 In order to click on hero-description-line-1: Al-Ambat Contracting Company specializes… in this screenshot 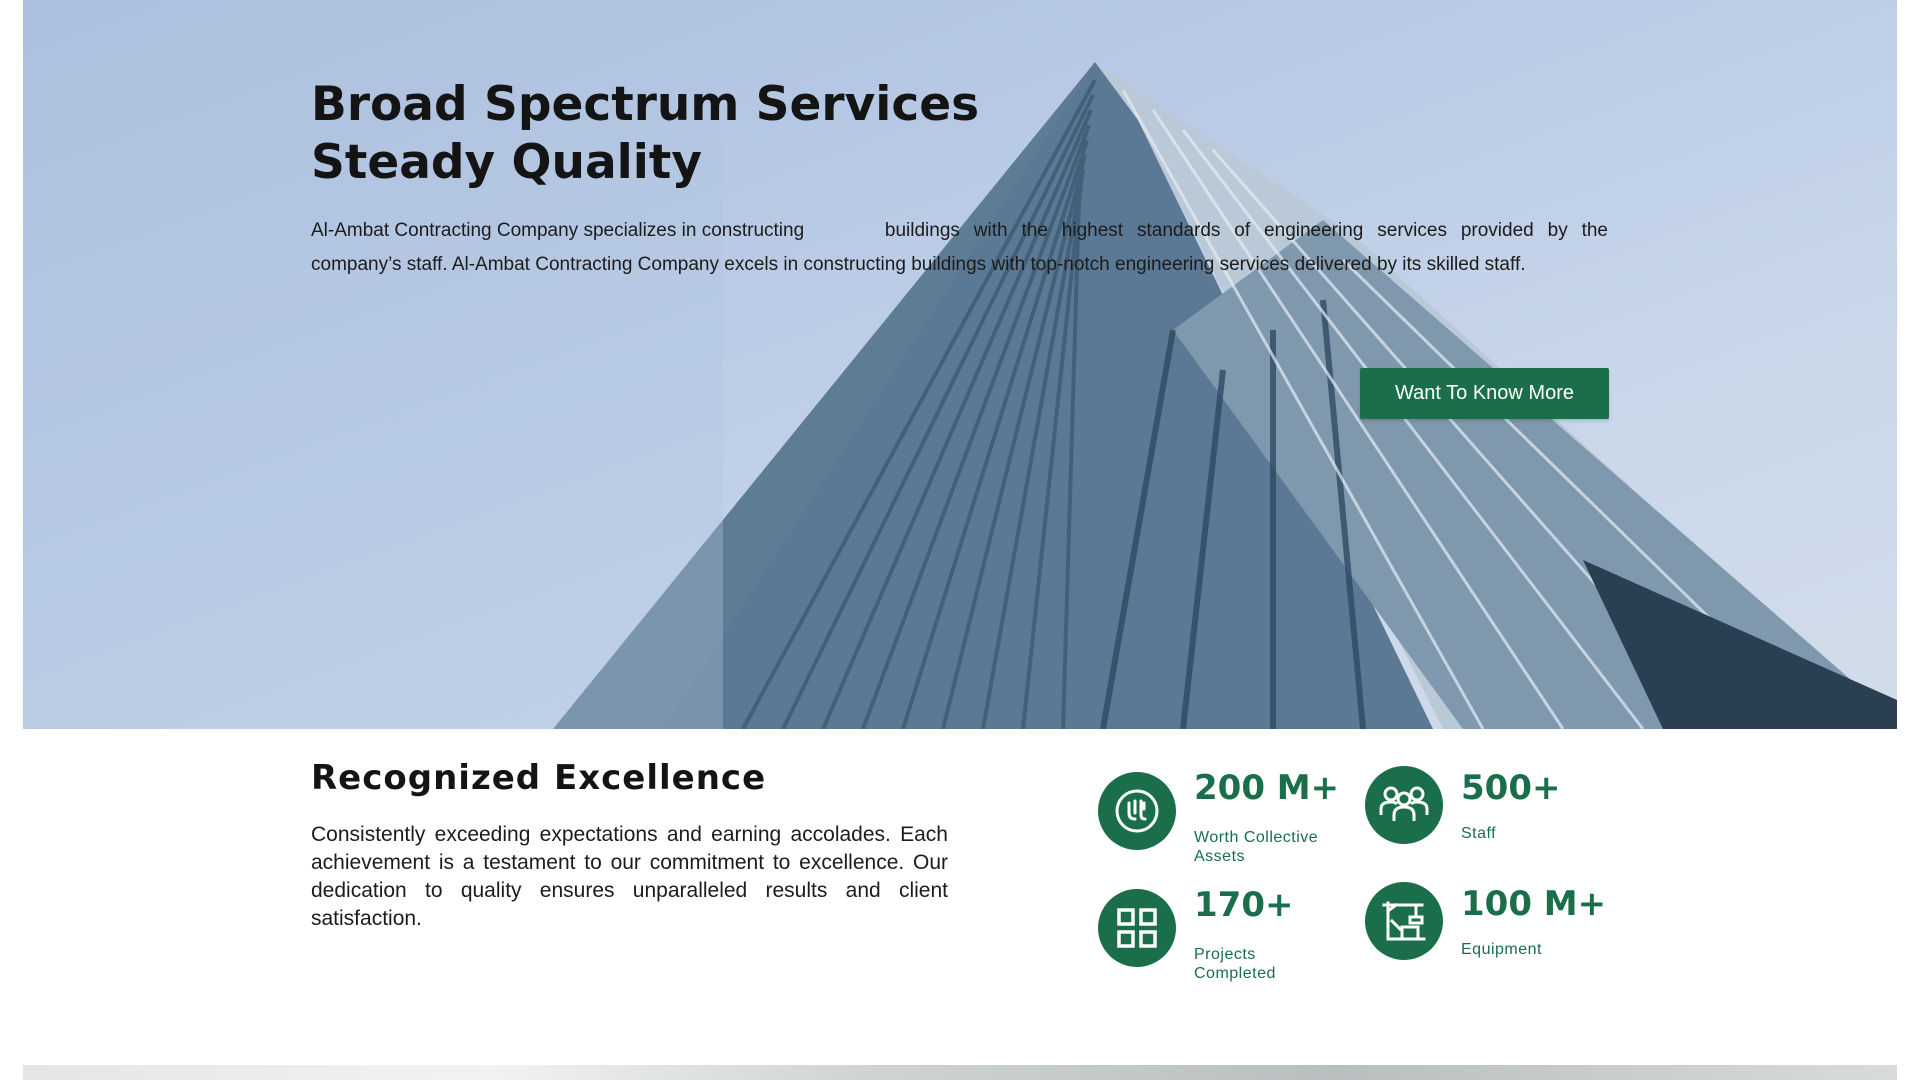, I will do `click(558, 230)`.